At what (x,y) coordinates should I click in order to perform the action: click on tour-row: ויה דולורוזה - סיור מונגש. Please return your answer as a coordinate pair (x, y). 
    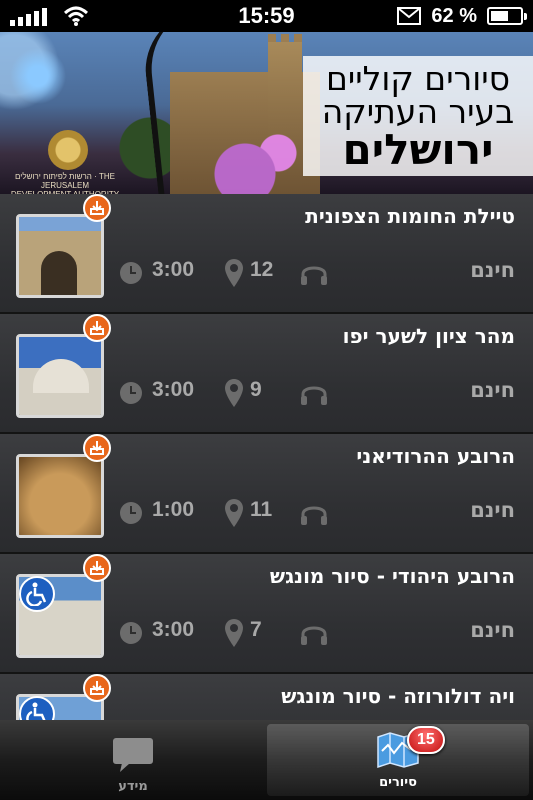
    Looking at the image, I should click on (266, 697).